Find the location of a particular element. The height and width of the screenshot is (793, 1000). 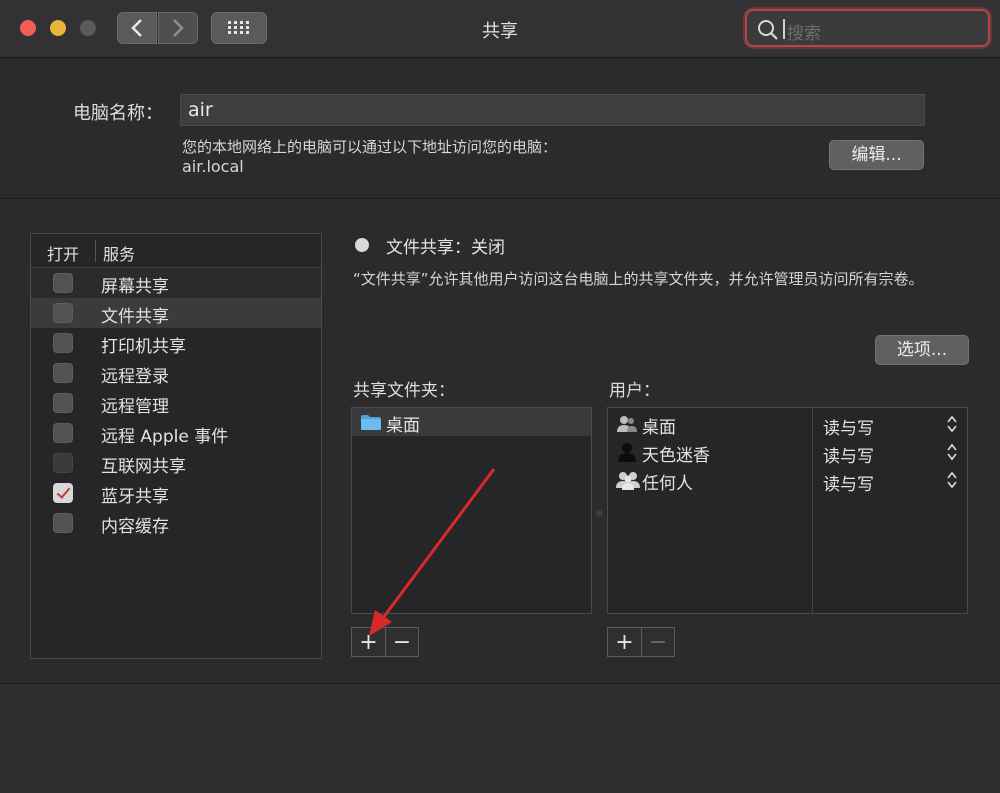

user-row: 天色迷香 读与写 is located at coordinates (787, 452).